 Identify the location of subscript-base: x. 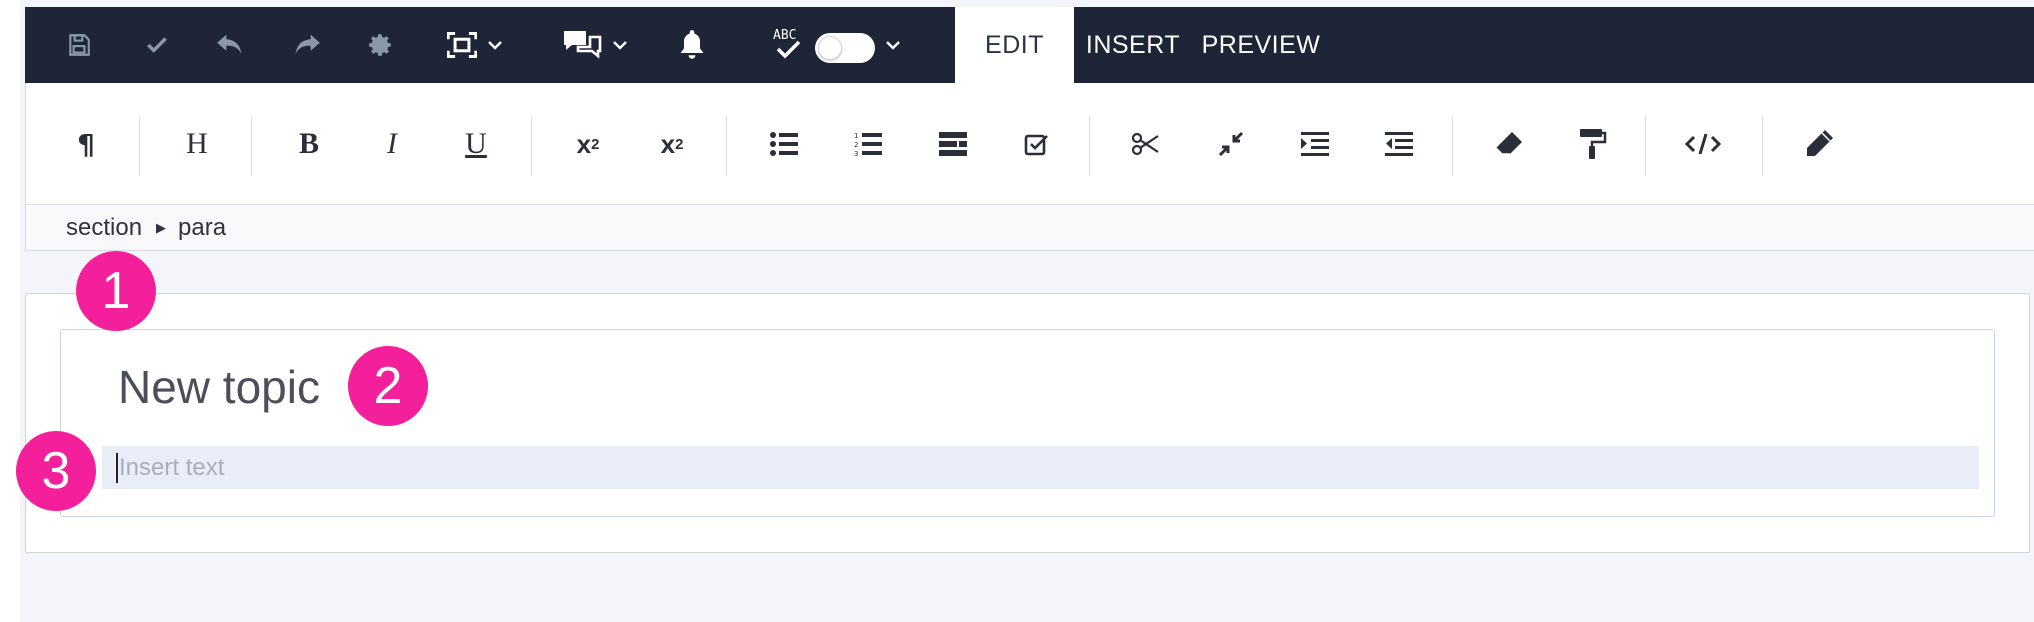
(668, 143).